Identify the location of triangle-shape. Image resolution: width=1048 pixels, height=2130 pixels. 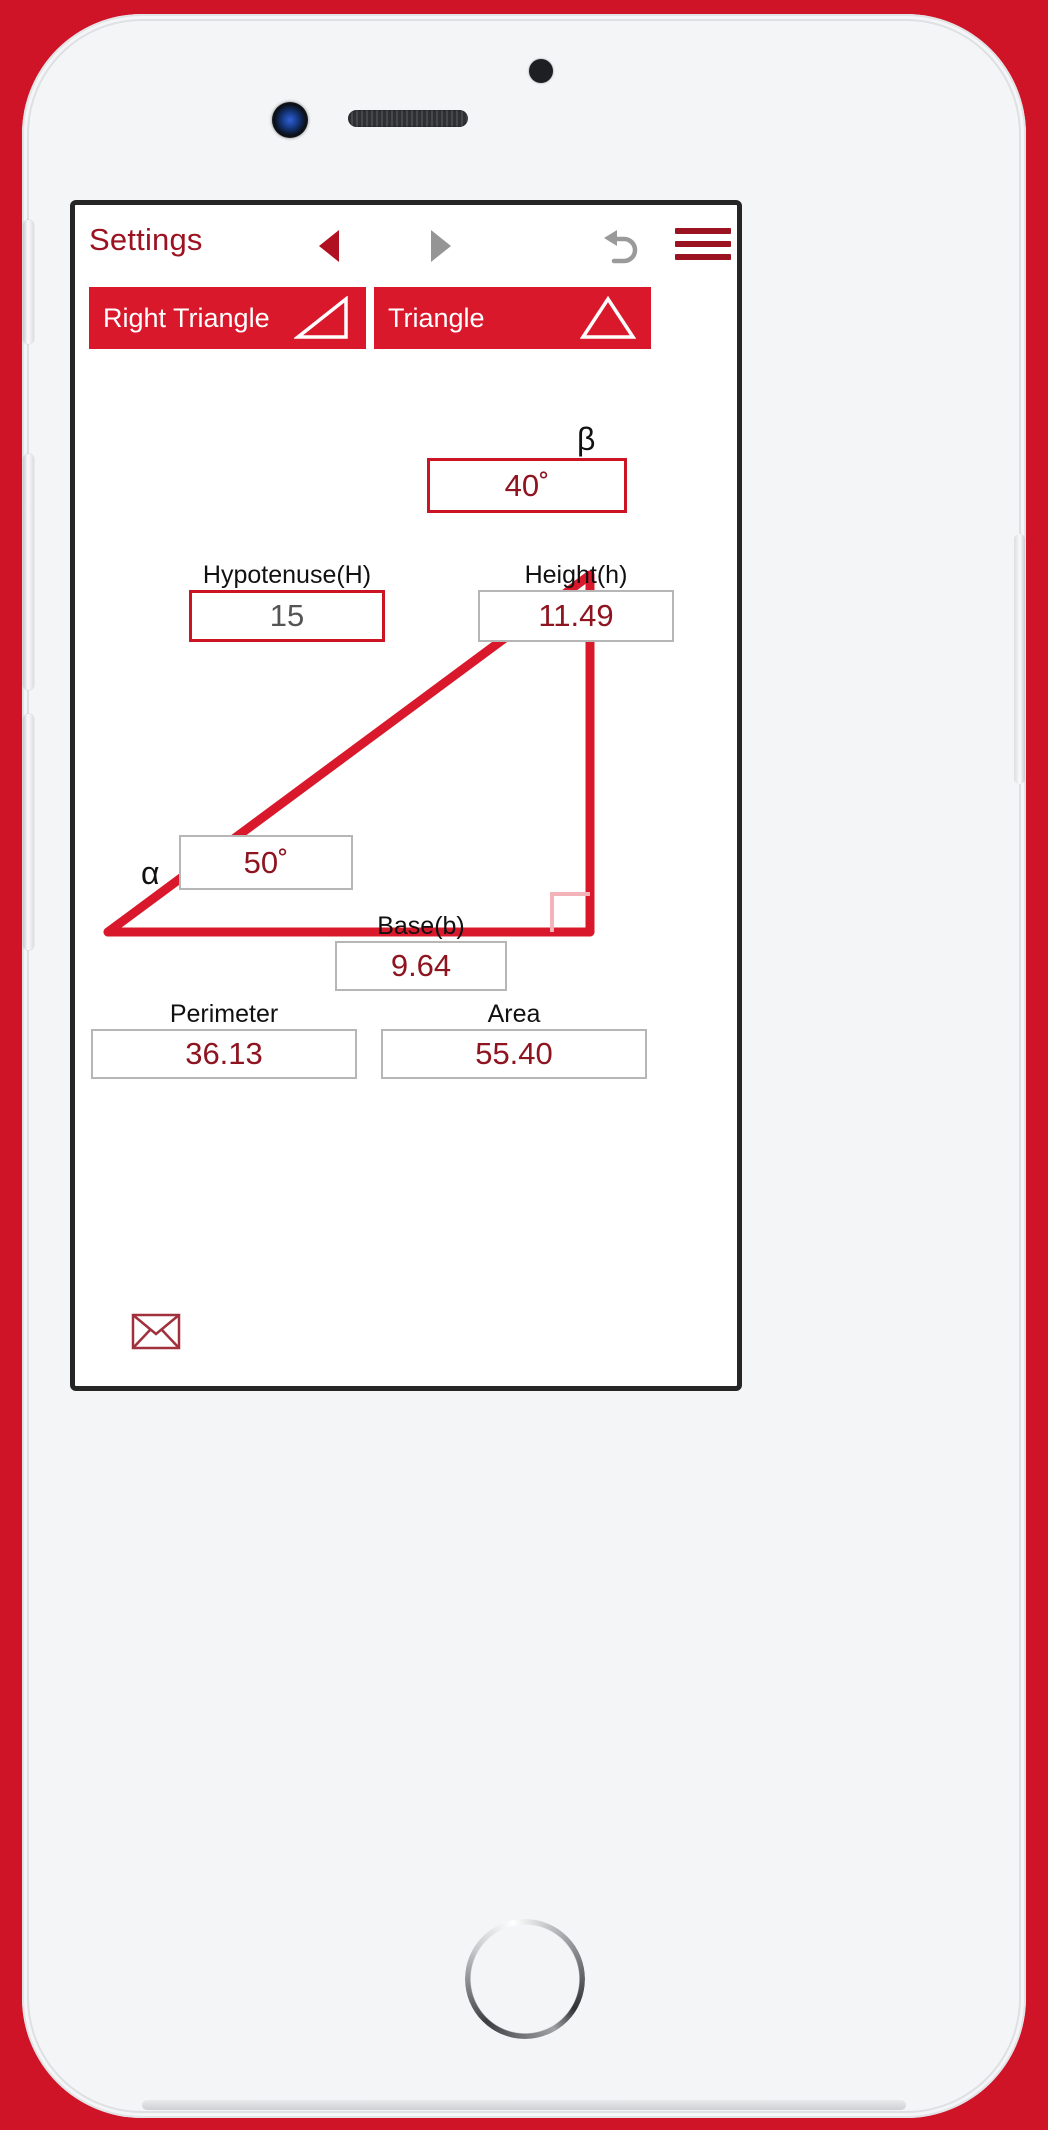
(349, 753).